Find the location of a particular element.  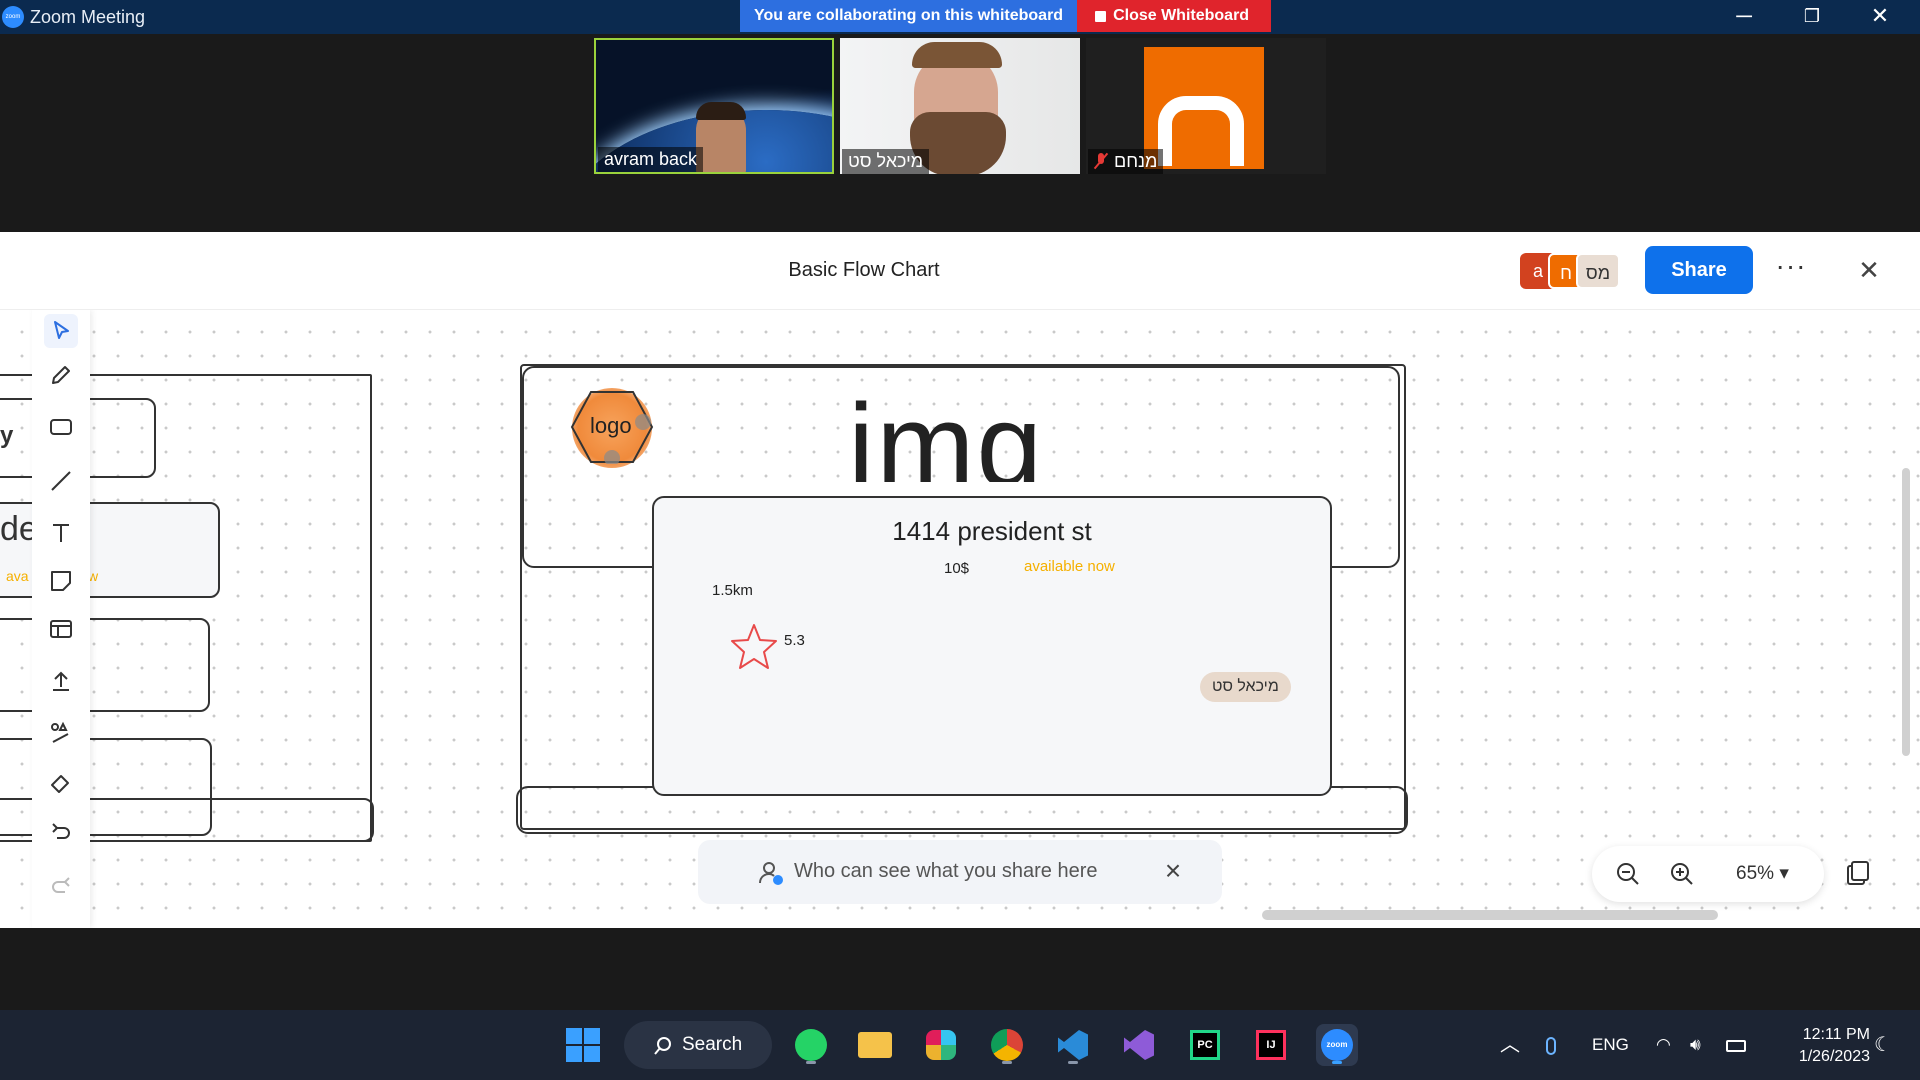

volume-icon: 🔊︎ is located at coordinates (1695, 1045).